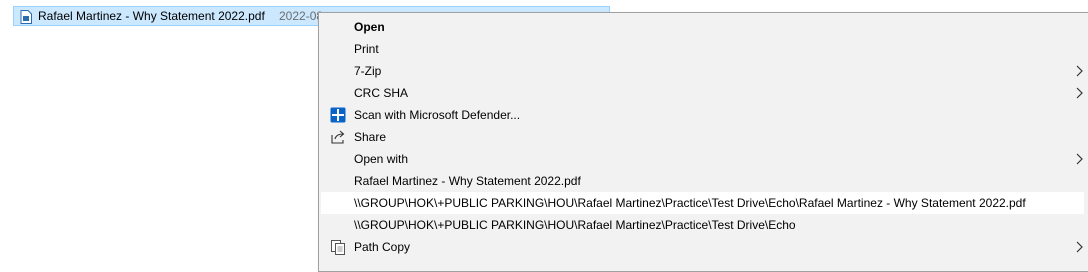 This screenshot has width=1088, height=272. Describe the element at coordinates (366, 49) in the screenshot. I see `menu-item-label: Print` at that location.